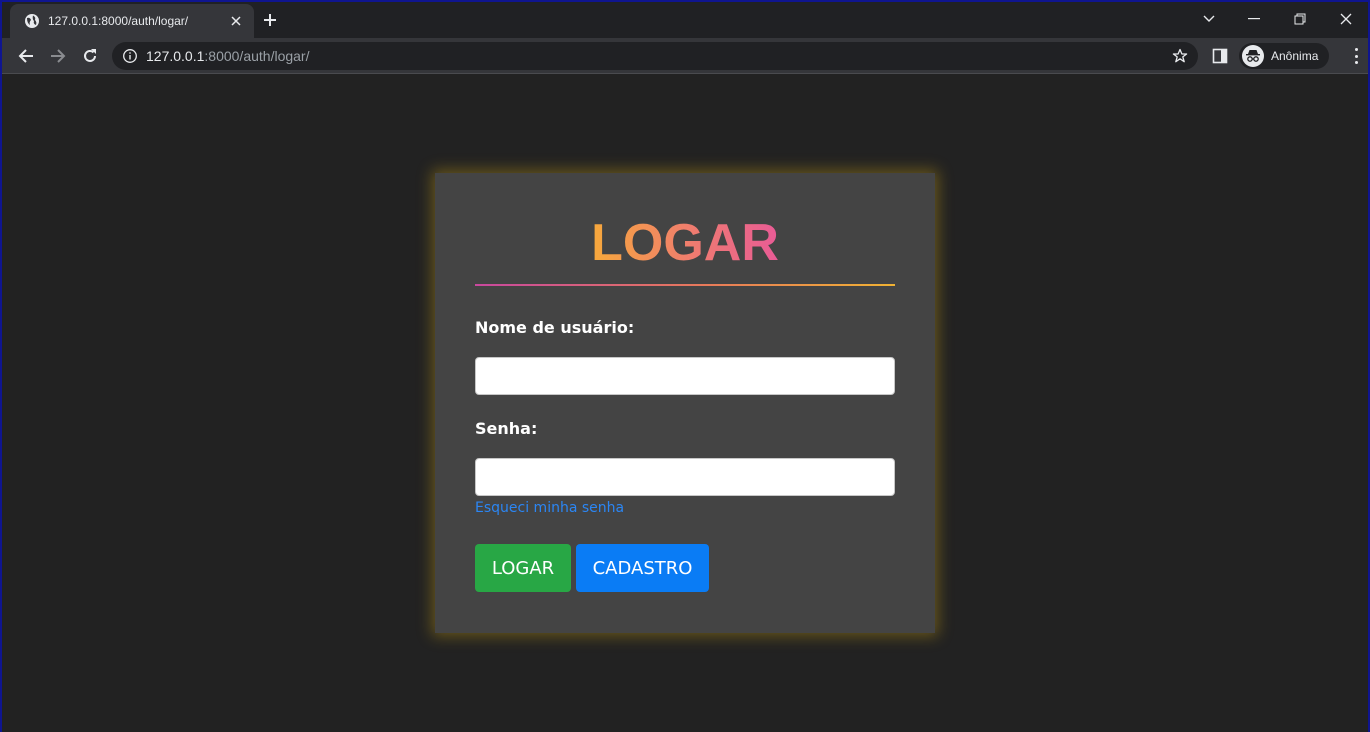 The image size is (1370, 732). What do you see at coordinates (58, 56) in the screenshot?
I see `forward-arrow-icon` at bounding box center [58, 56].